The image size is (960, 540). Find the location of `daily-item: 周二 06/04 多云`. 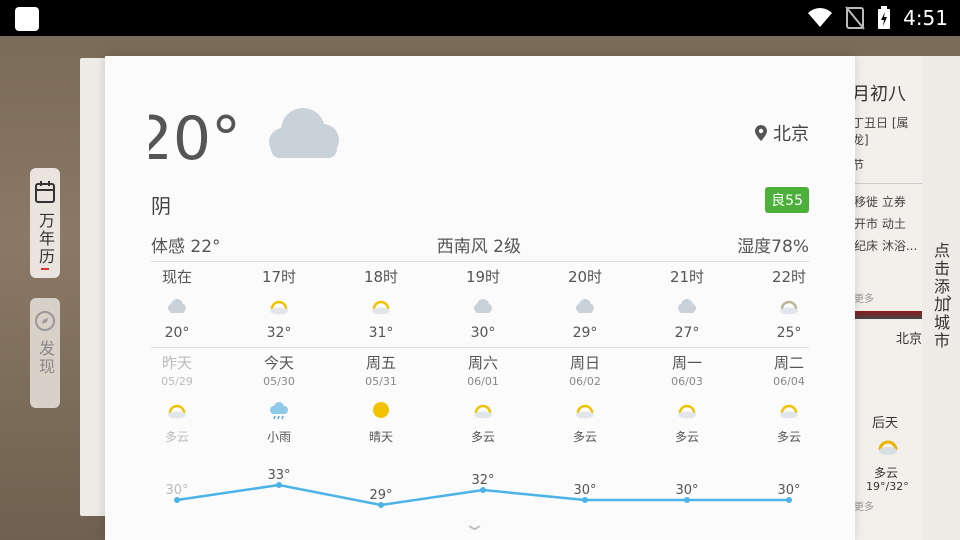

daily-item: 周二 06/04 多云 is located at coordinates (789, 398).